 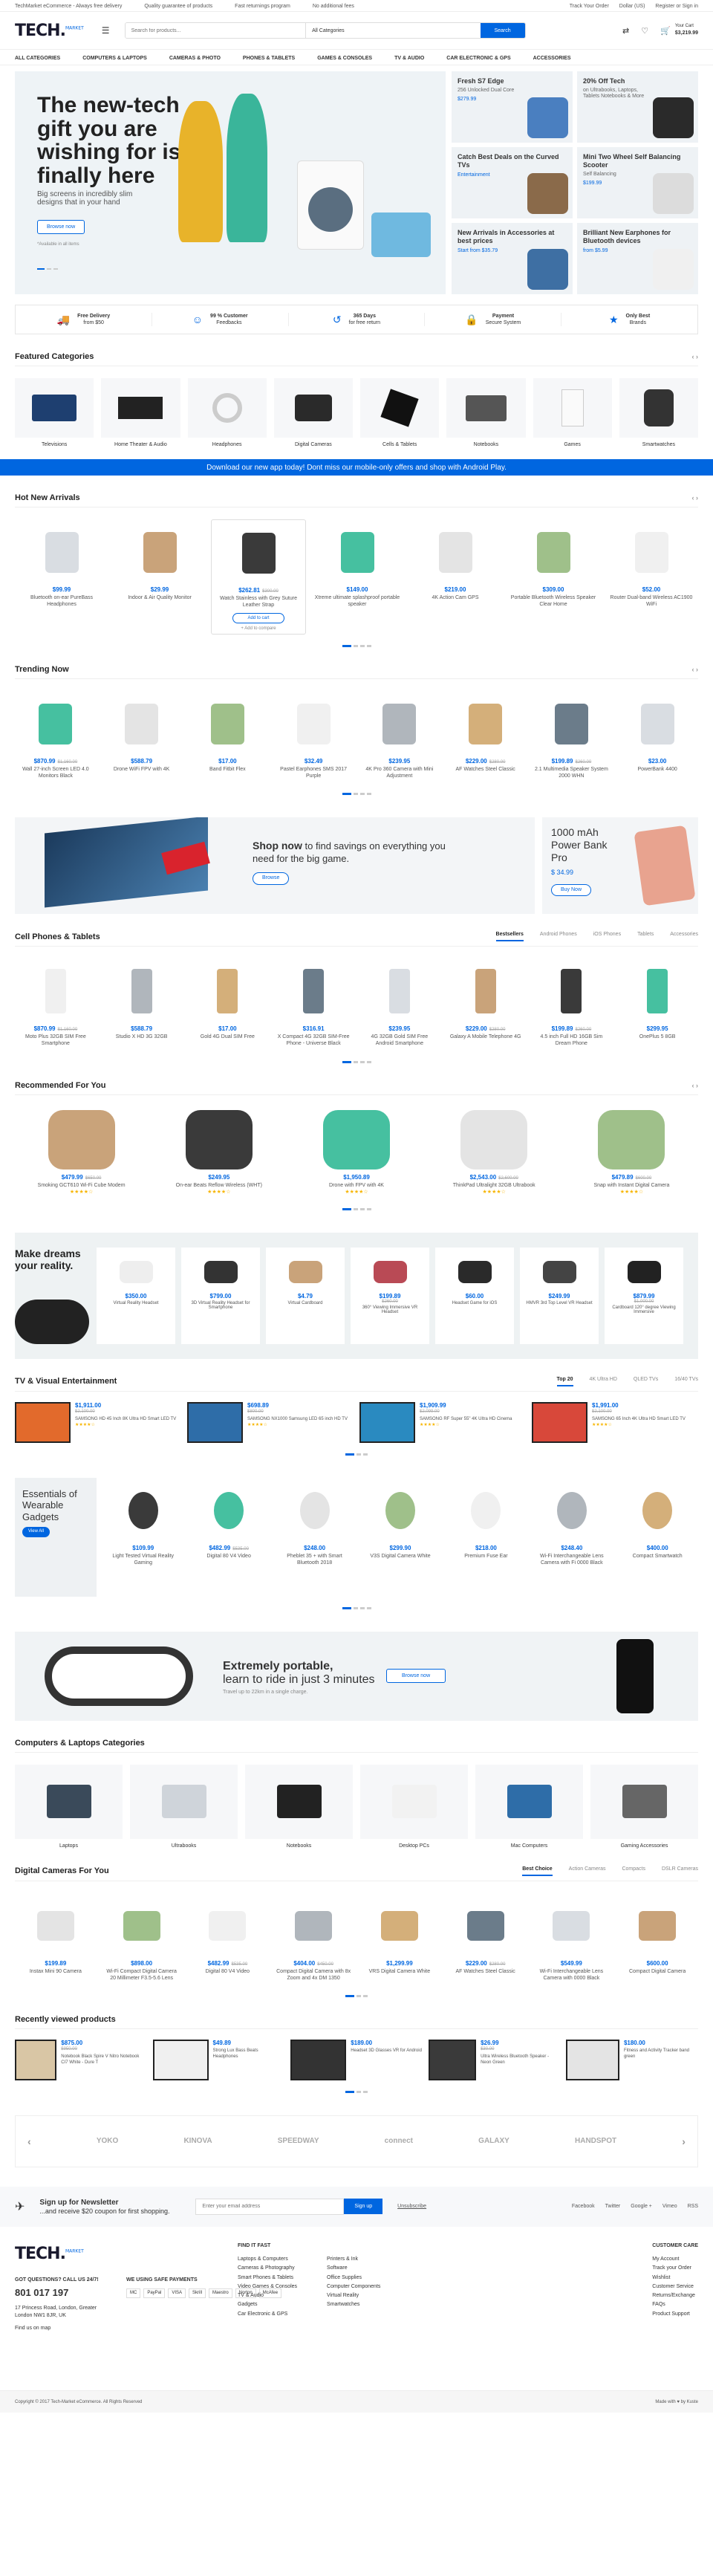 What do you see at coordinates (159, 577) in the screenshot?
I see `product-card: $29.99 Indoor & Air Quality Monitor` at bounding box center [159, 577].